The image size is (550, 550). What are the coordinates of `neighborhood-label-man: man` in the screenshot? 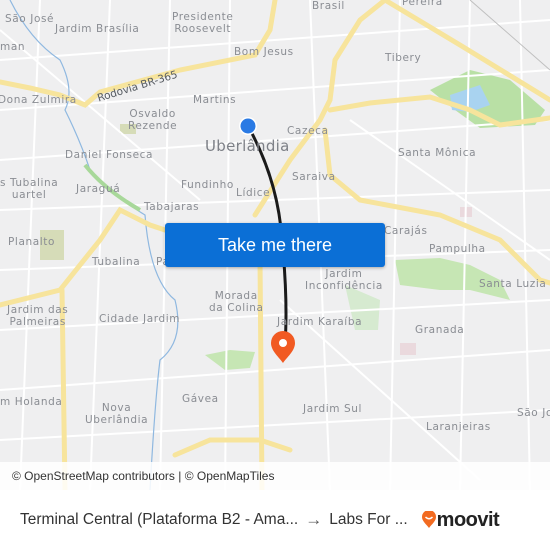 It's located at (13, 47).